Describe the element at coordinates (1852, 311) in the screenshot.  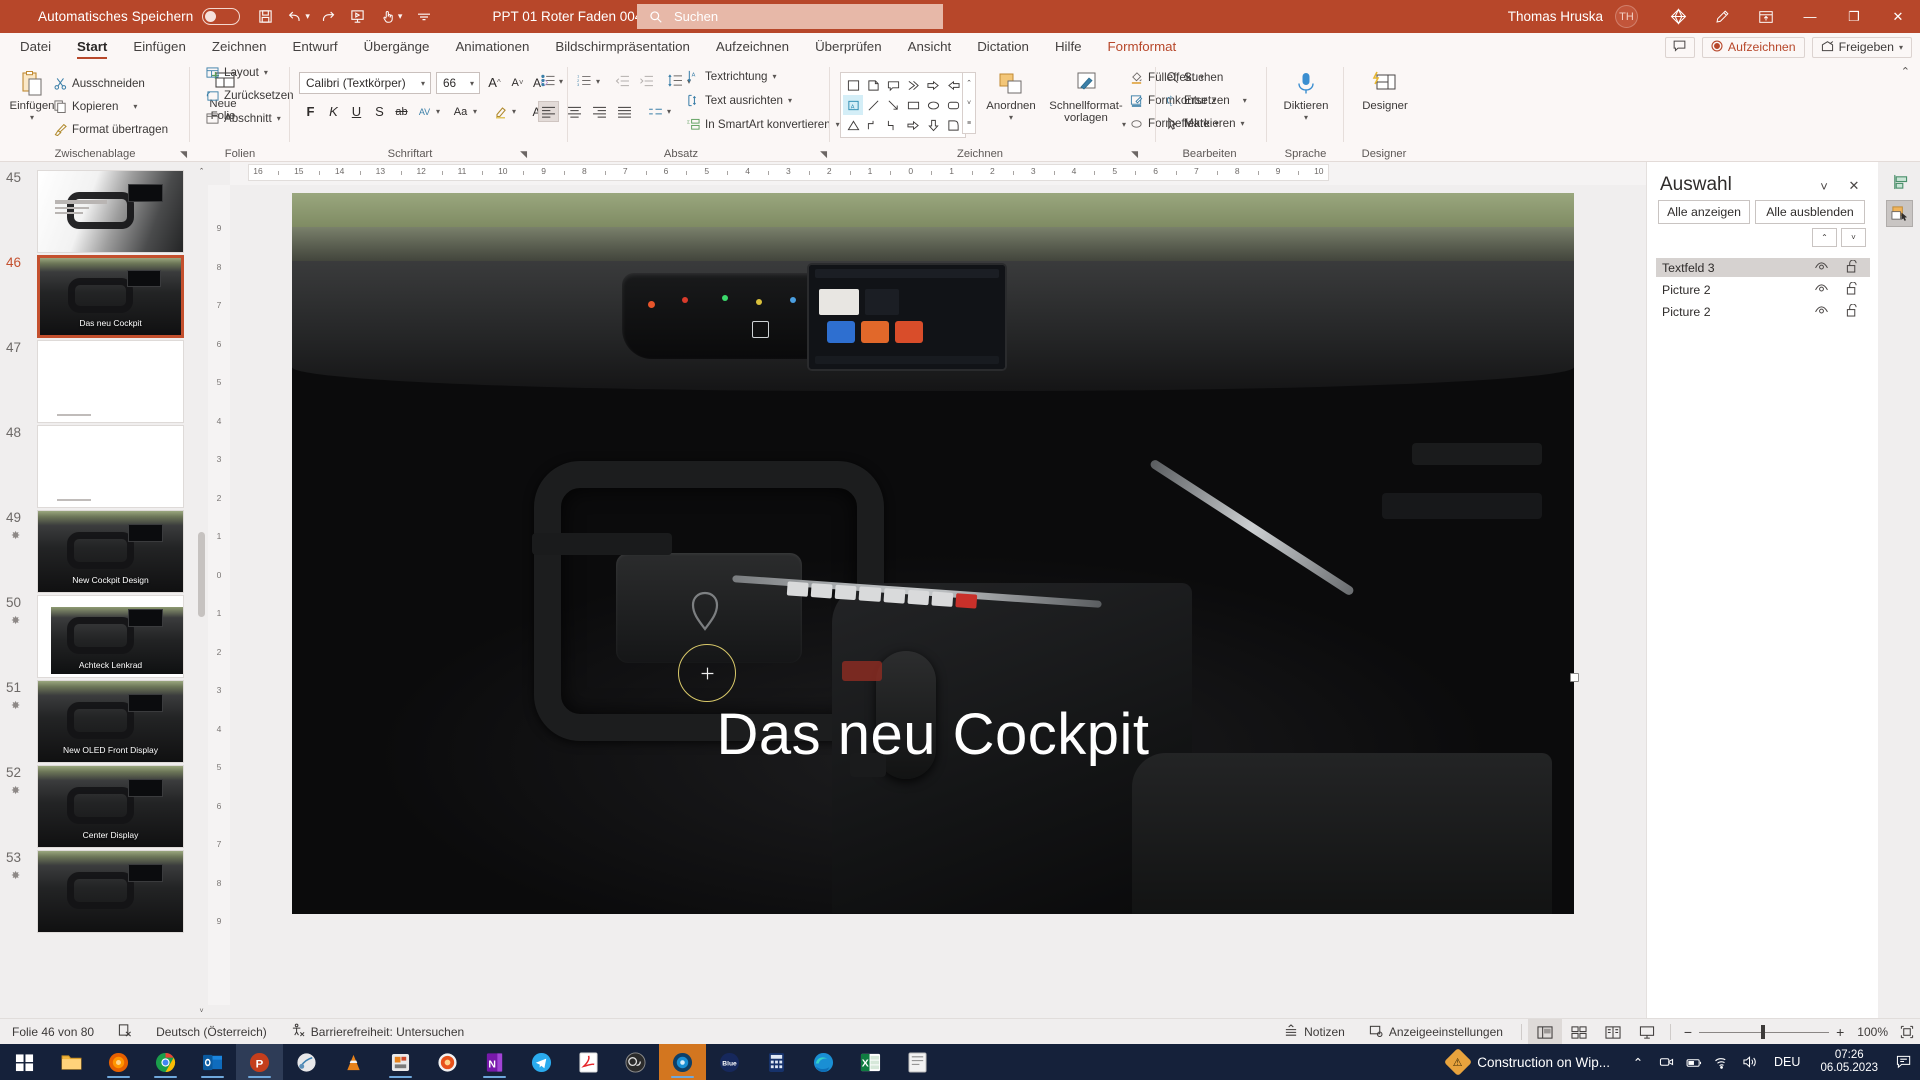
I see `lock-icon` at that location.